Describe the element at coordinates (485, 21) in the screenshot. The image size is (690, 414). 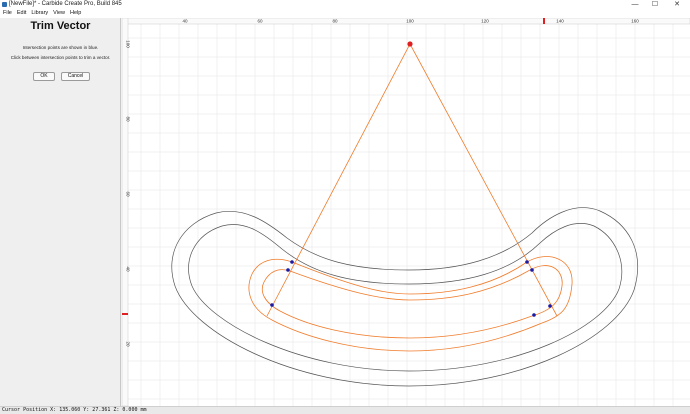
I see `x-tick-label: 120` at that location.